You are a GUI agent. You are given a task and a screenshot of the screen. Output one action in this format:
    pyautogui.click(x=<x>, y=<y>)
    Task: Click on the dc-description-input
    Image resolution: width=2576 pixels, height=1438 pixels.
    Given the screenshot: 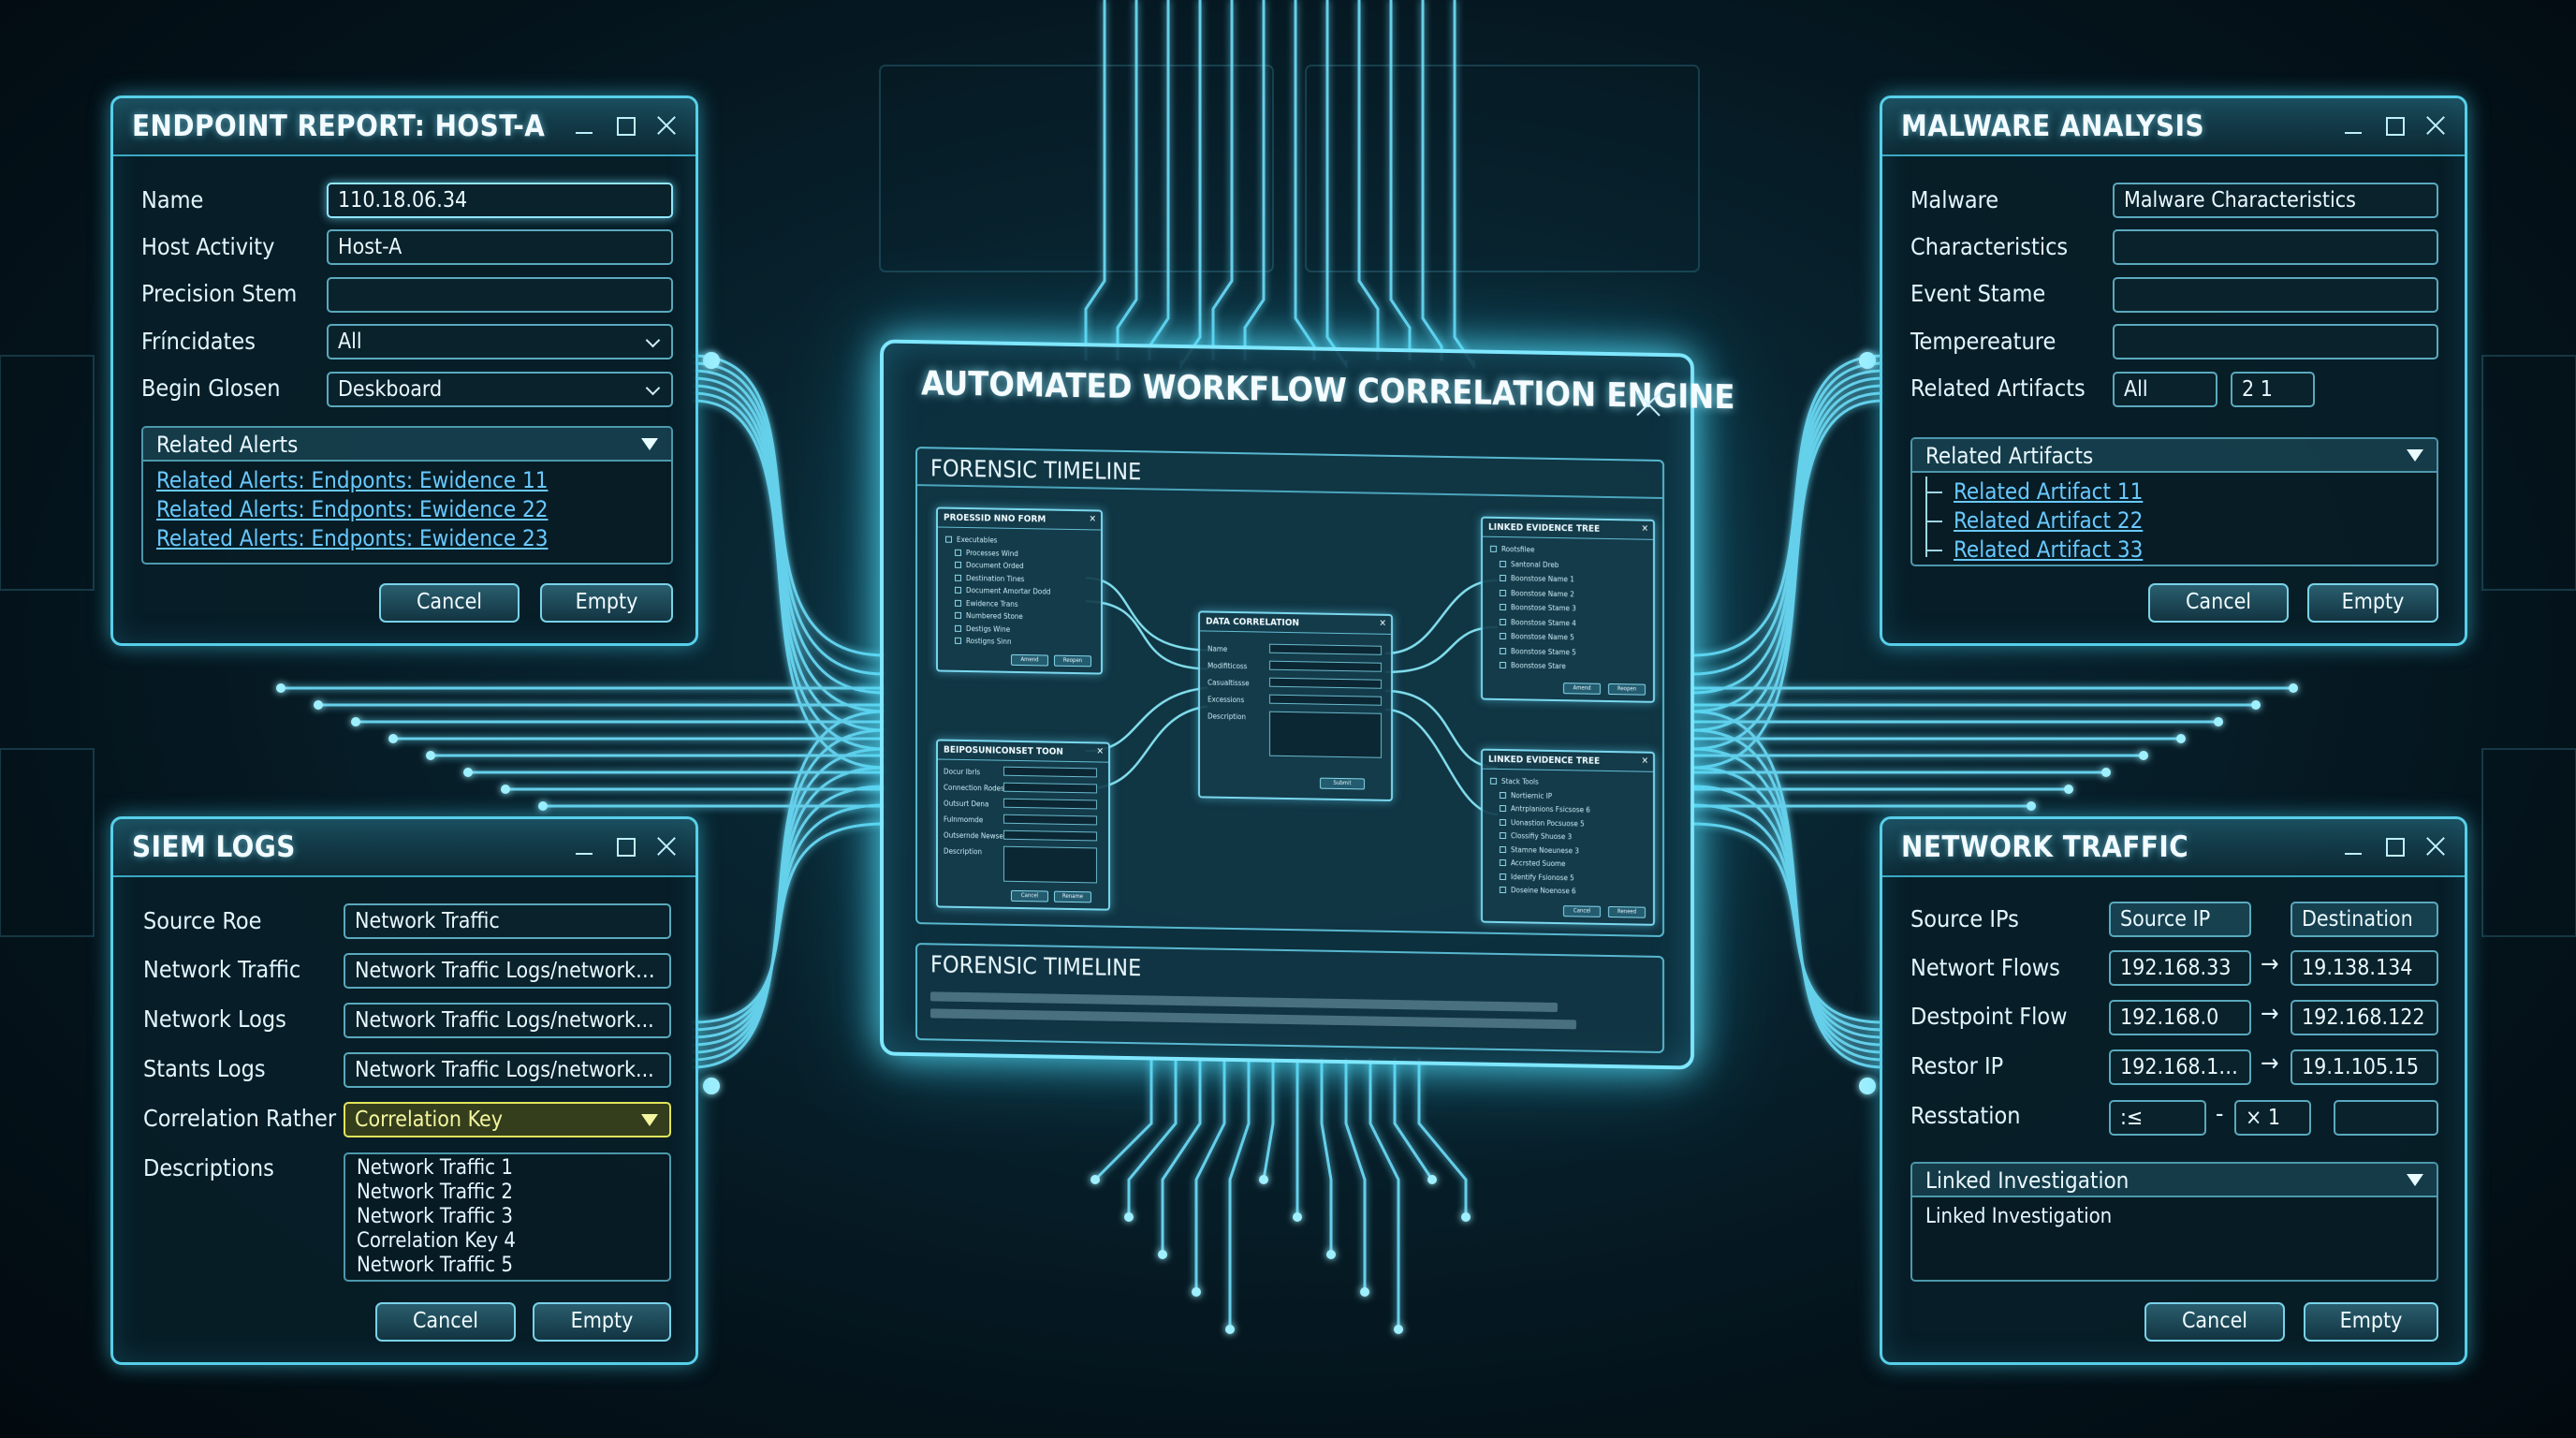 What is the action you would take?
    pyautogui.click(x=1325, y=734)
    